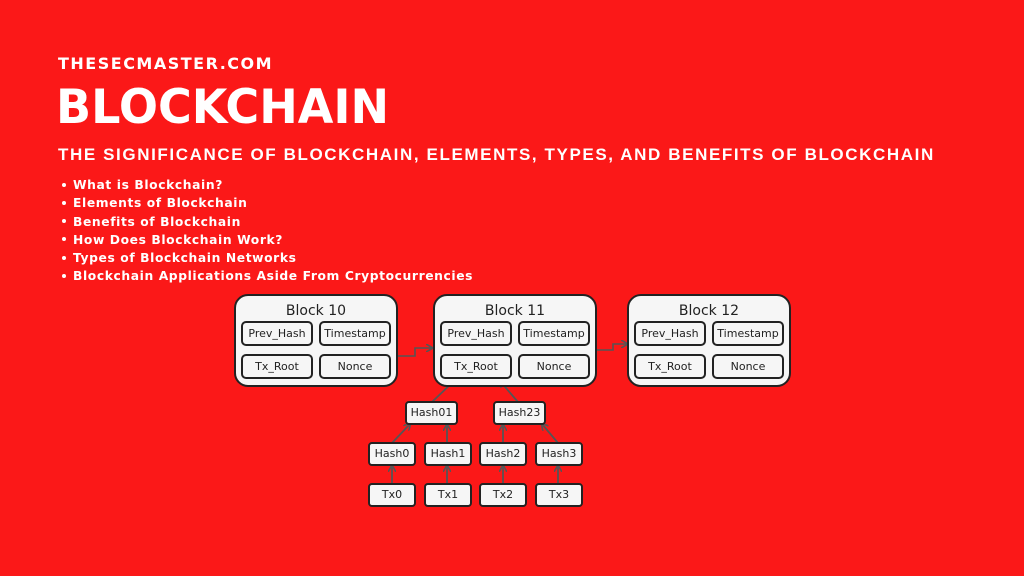 The width and height of the screenshot is (1024, 576). Describe the element at coordinates (148, 185) in the screenshot. I see `toc-item-label: What is Blockchain?` at that location.